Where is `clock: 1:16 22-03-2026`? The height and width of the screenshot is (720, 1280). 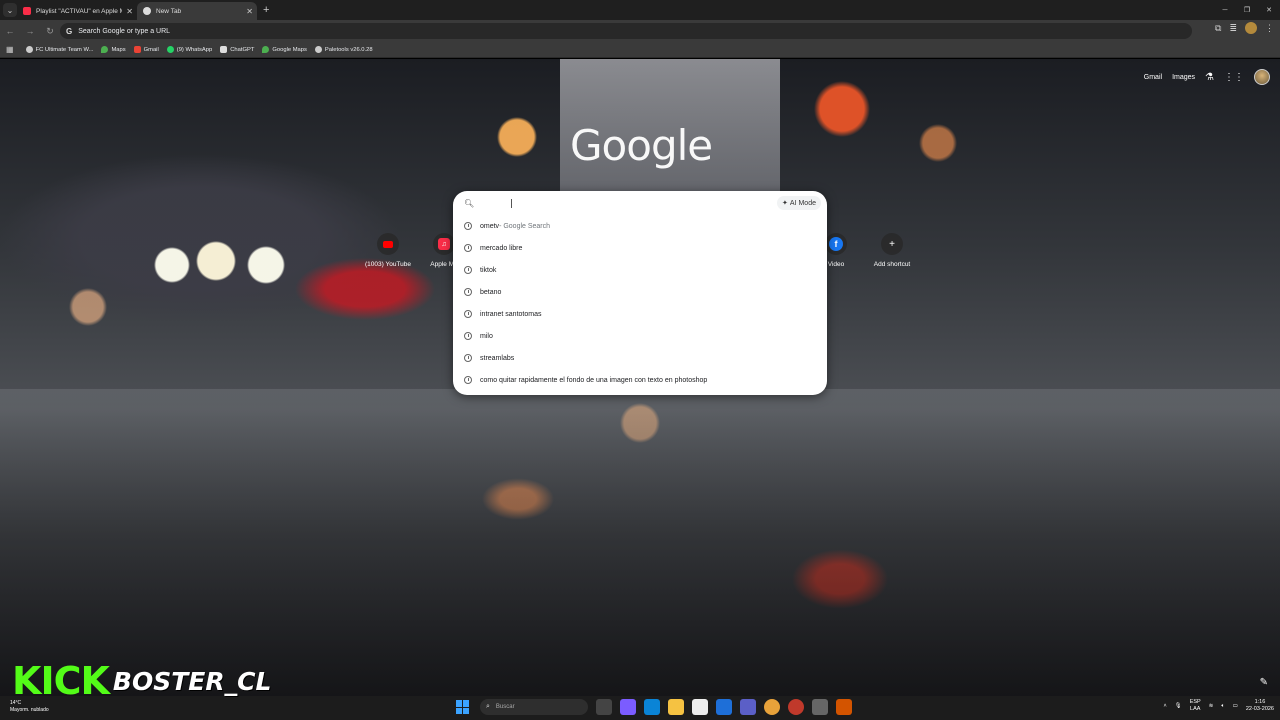
clock: 1:16 22-03-2026 is located at coordinates (1260, 706).